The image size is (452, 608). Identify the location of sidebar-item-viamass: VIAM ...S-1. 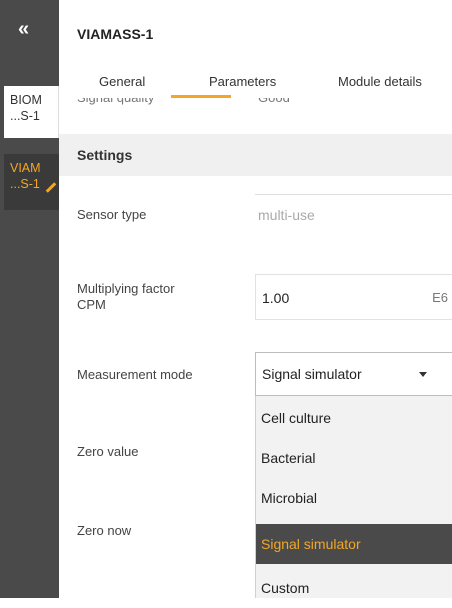
(31, 182).